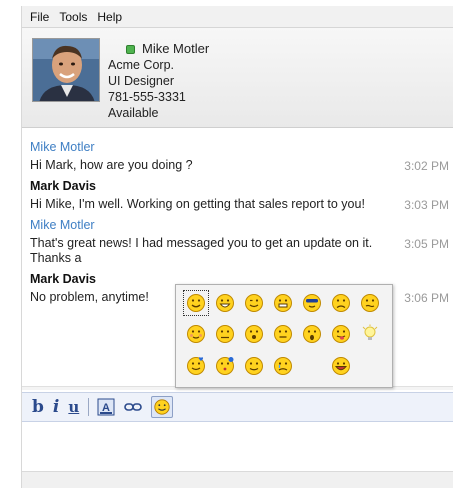 This screenshot has width=453, height=488. What do you see at coordinates (109, 17) in the screenshot?
I see `menu-help: Help` at bounding box center [109, 17].